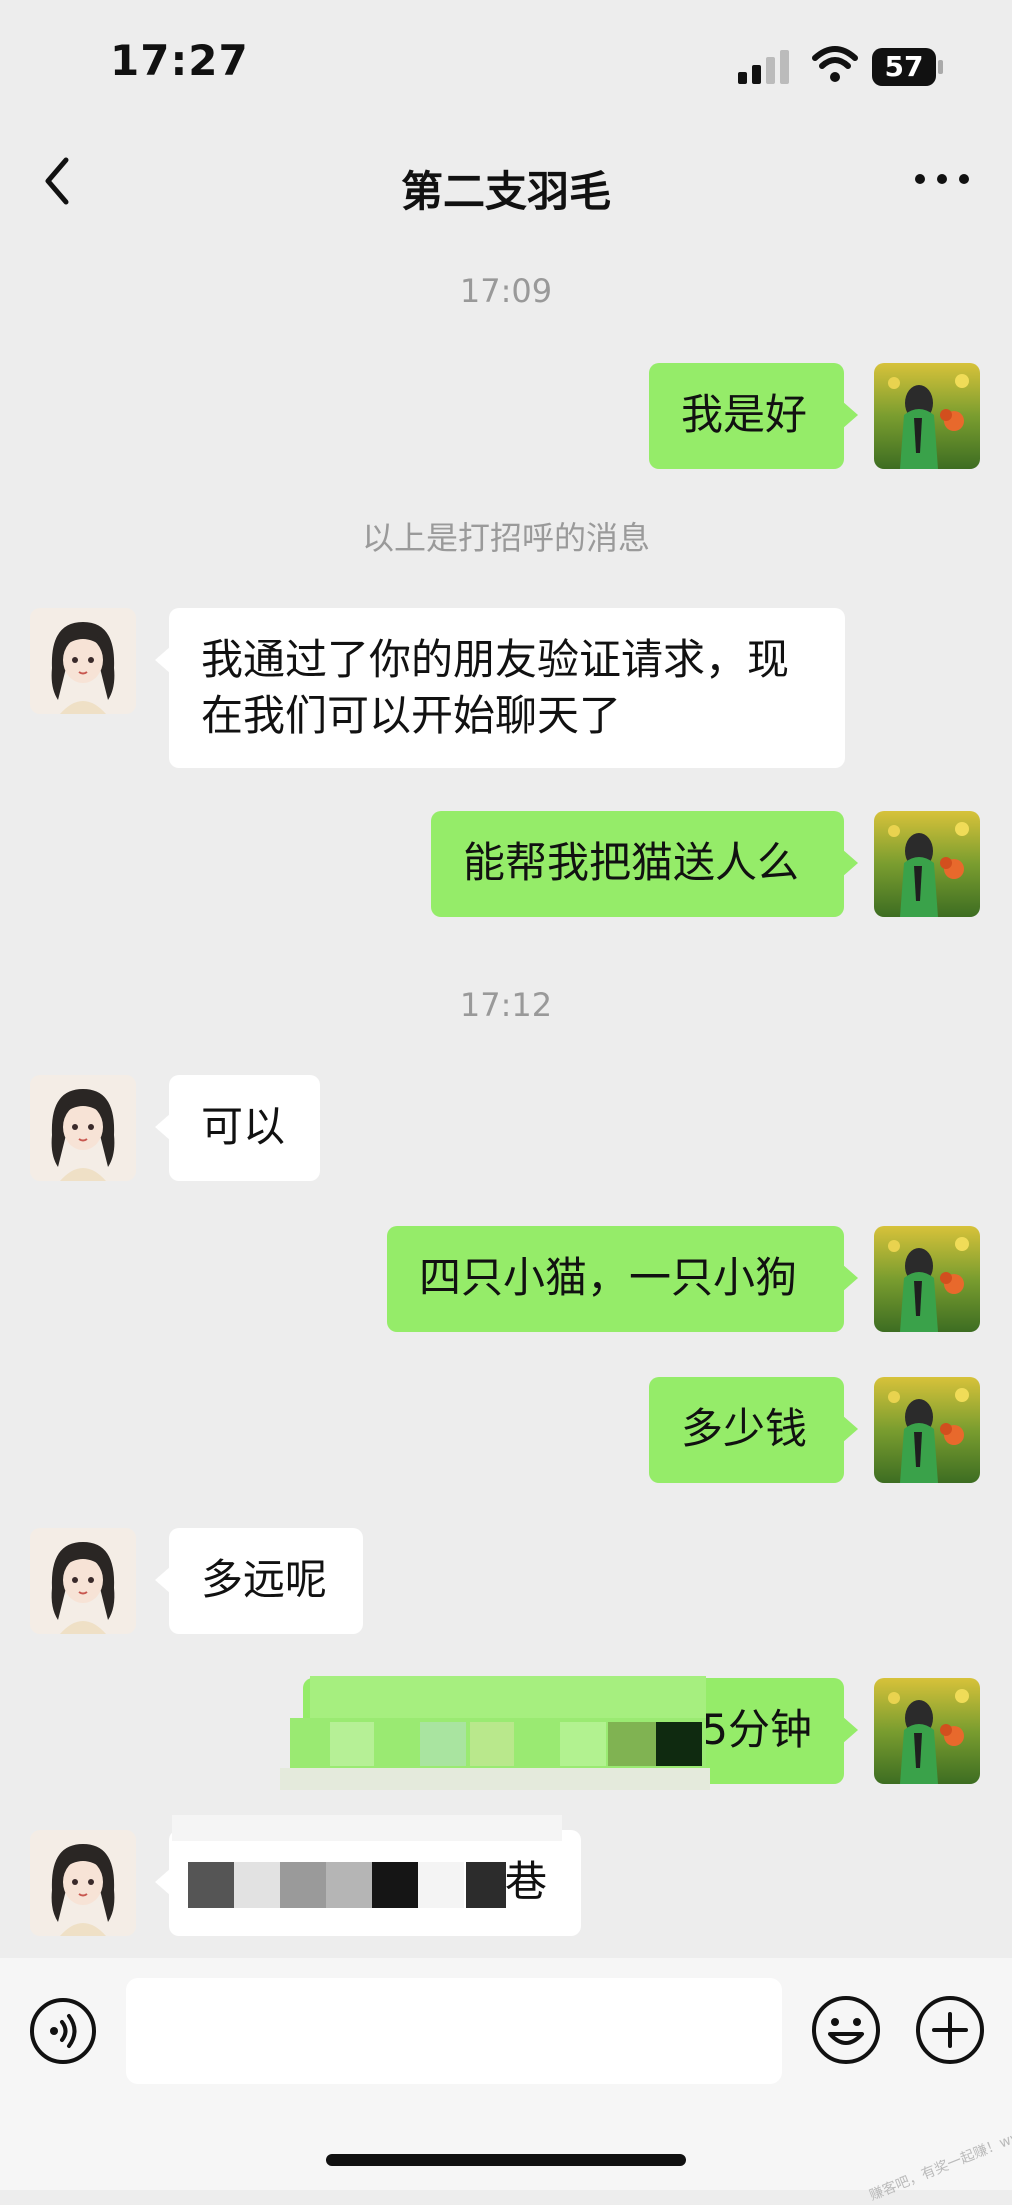  I want to click on message-bubble-sent: 多少钱, so click(753, 1430).